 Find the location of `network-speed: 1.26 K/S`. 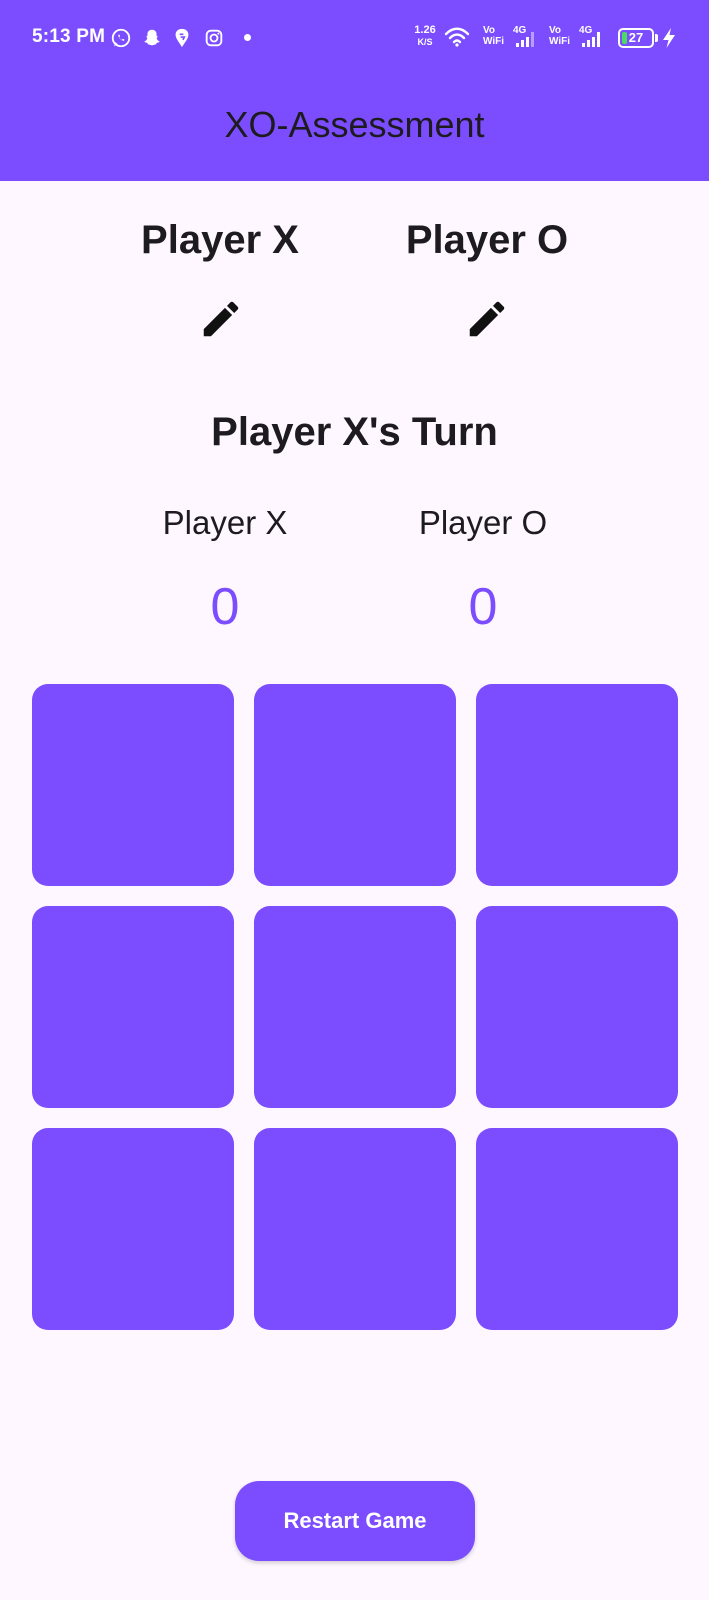

network-speed: 1.26 K/S is located at coordinates (425, 36).